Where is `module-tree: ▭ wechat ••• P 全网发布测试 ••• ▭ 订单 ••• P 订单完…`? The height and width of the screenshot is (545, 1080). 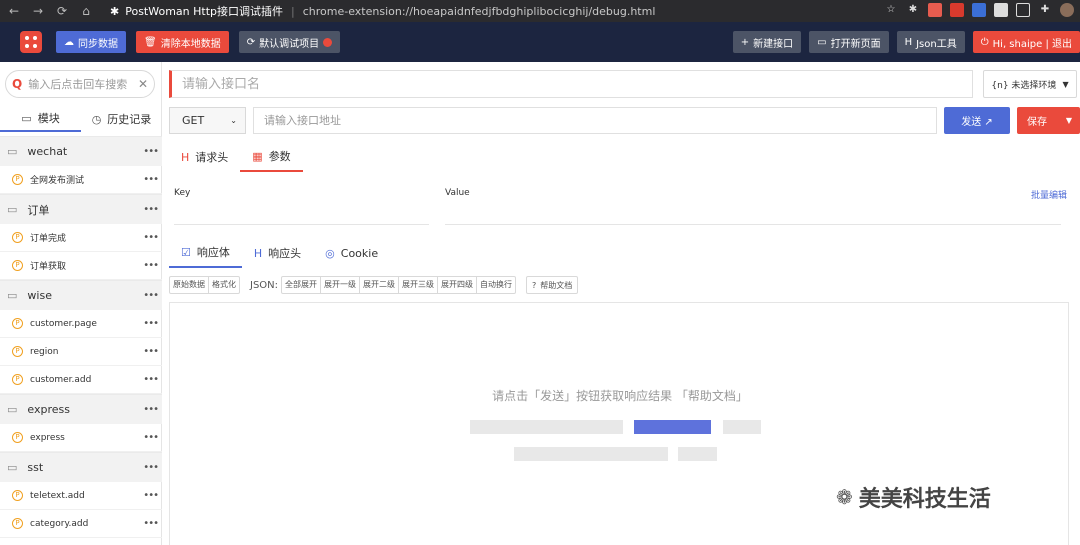
module-tree: ▭ wechat ••• P 全网发布测试 ••• ▭ 订单 ••• P 订单完… is located at coordinates (81, 337).